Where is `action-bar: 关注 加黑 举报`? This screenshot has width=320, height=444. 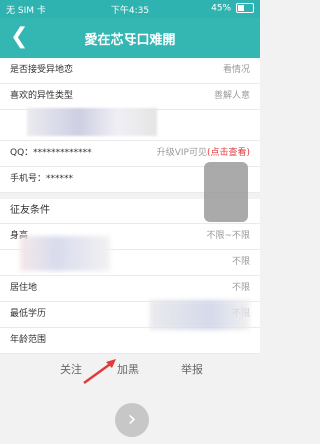
action-bar: 关注 加黑 举报 is located at coordinates (130, 369).